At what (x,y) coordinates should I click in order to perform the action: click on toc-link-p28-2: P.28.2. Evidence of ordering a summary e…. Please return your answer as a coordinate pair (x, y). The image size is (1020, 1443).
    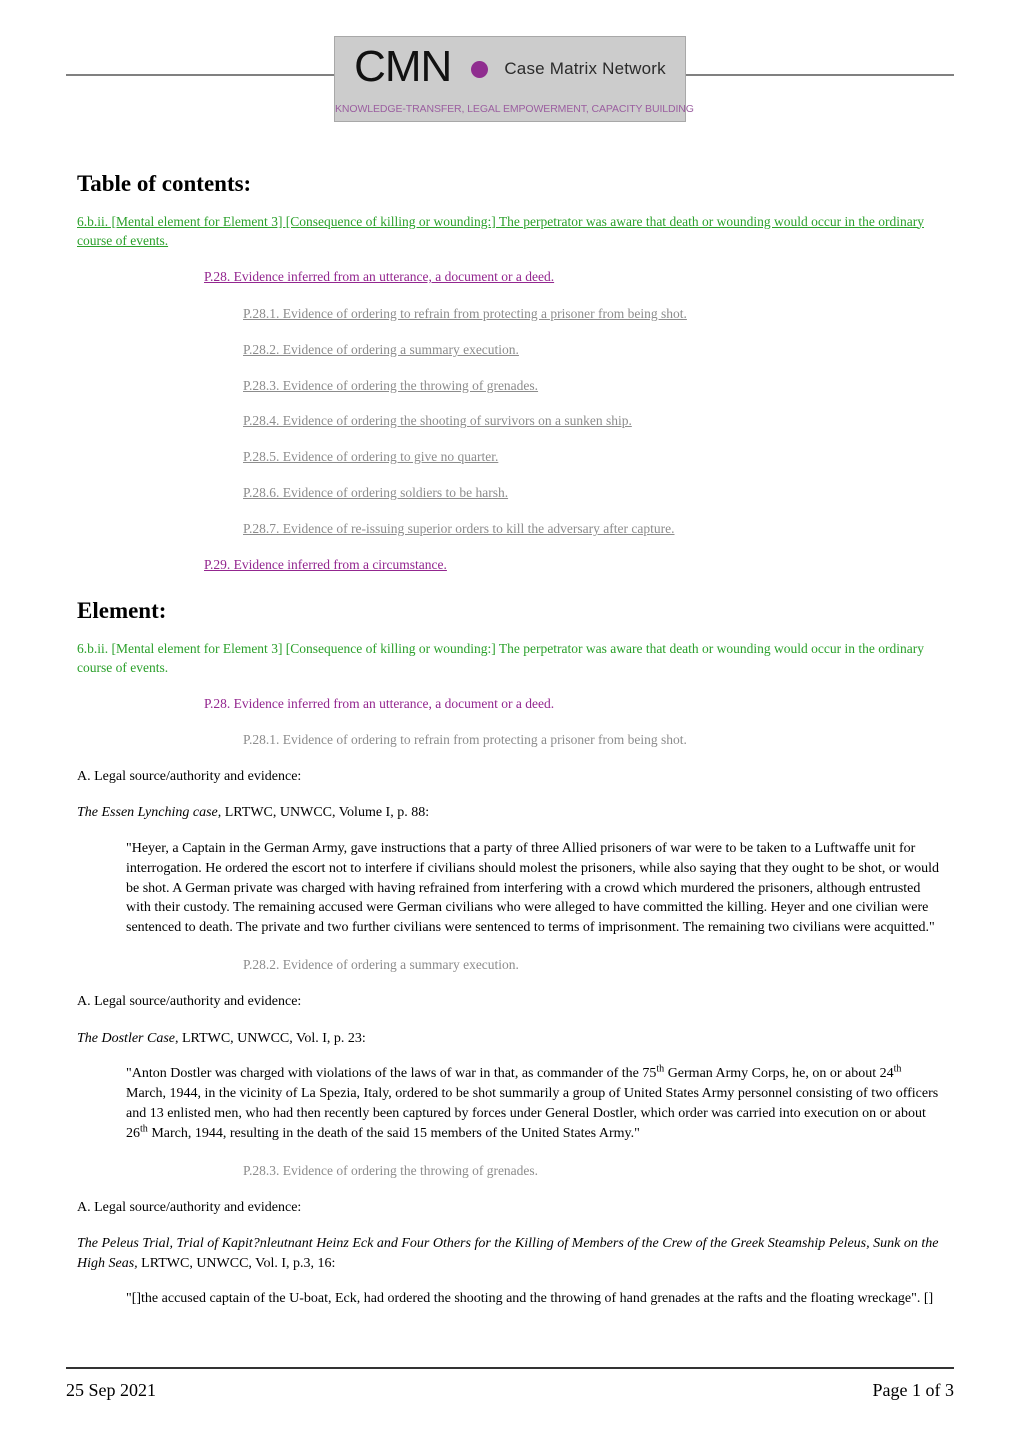
    Looking at the image, I should click on (593, 350).